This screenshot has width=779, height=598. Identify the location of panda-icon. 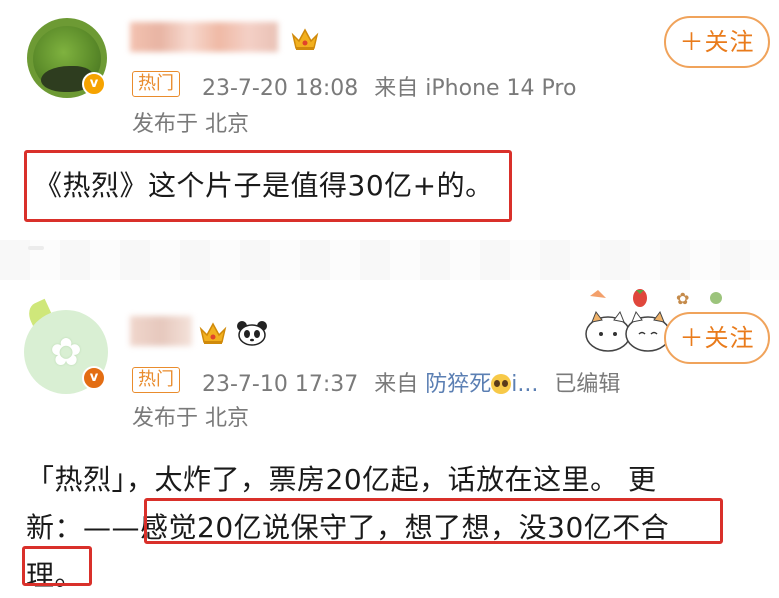
(252, 333).